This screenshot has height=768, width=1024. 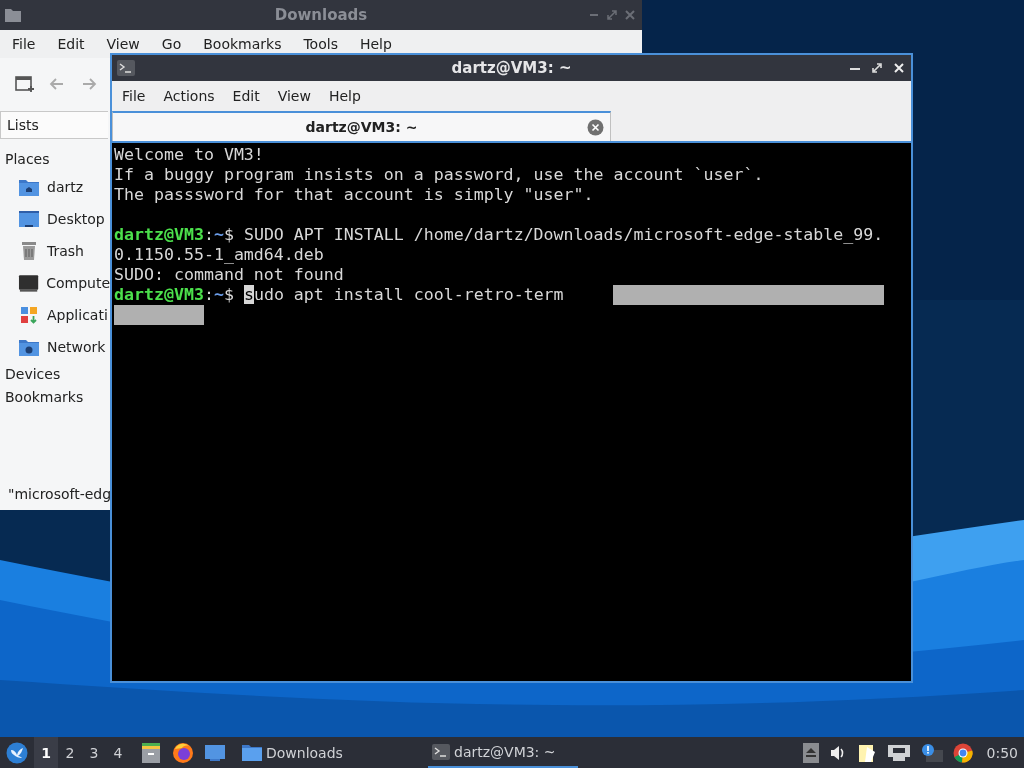 What do you see at coordinates (189, 155) in the screenshot?
I see `terminal-line: Welcome to VM3!` at bounding box center [189, 155].